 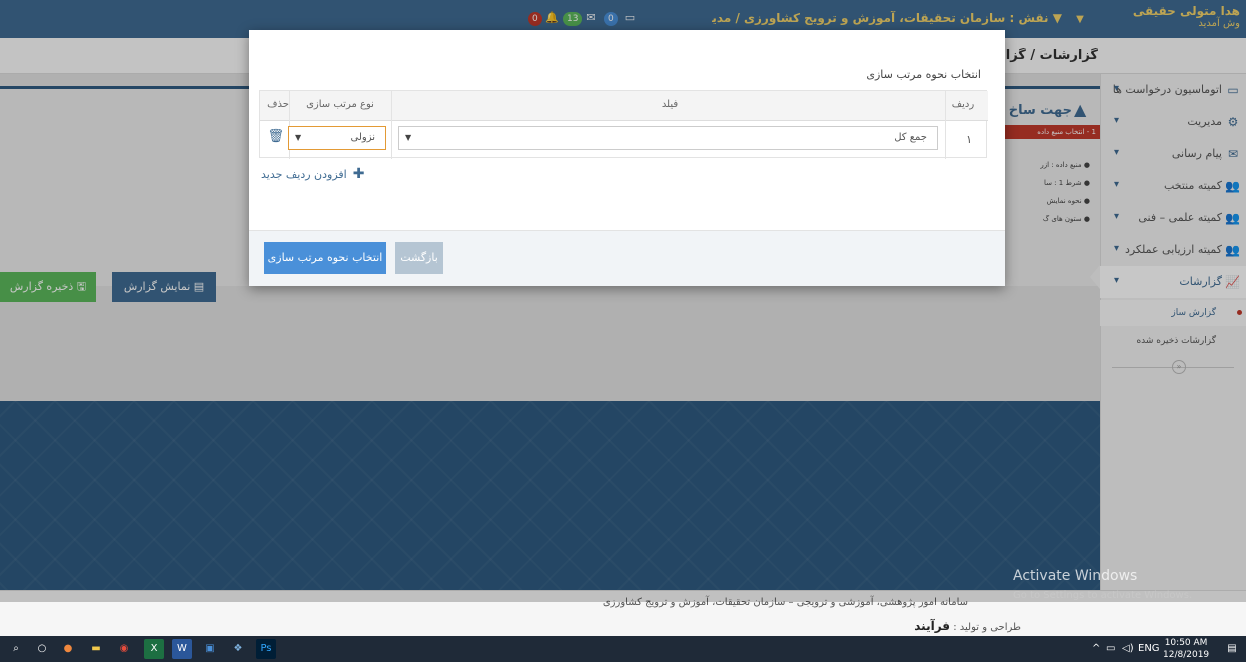 What do you see at coordinates (362, 137) in the screenshot?
I see `sort-type-select-value: نزولی` at bounding box center [362, 137].